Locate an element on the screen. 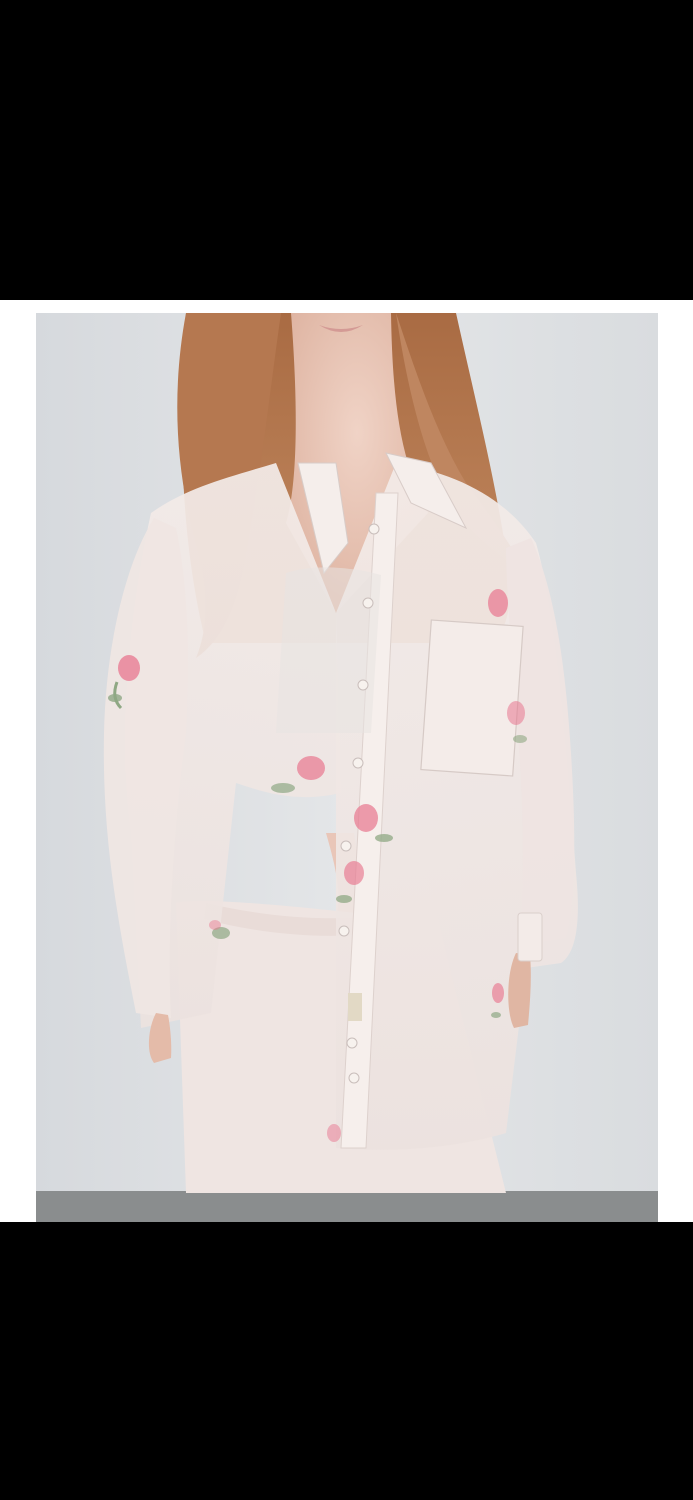  camisole is located at coordinates (328, 650).